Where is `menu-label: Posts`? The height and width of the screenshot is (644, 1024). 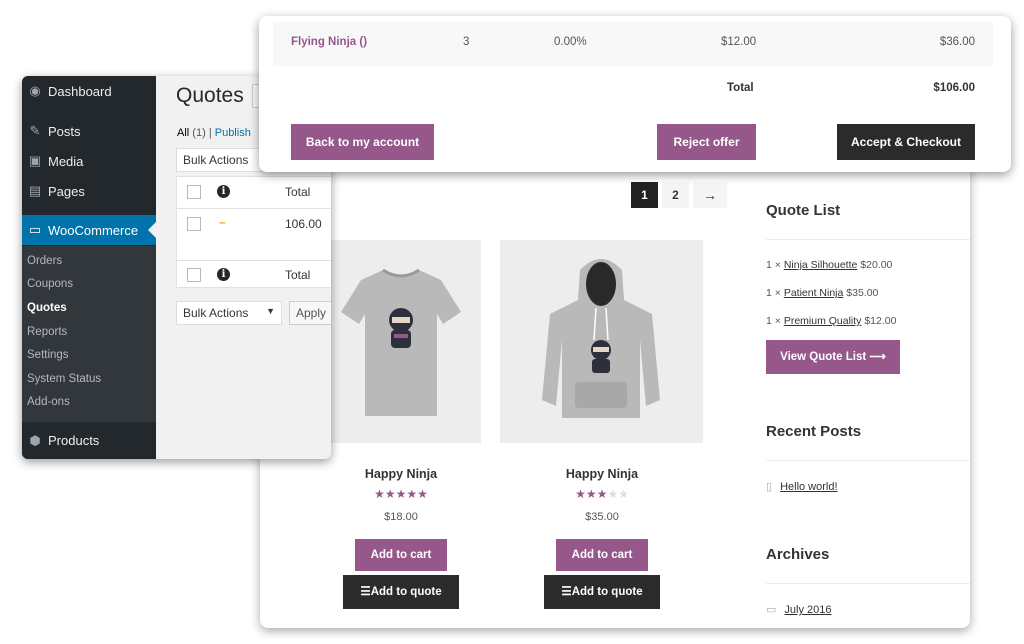 menu-label: Posts is located at coordinates (64, 131).